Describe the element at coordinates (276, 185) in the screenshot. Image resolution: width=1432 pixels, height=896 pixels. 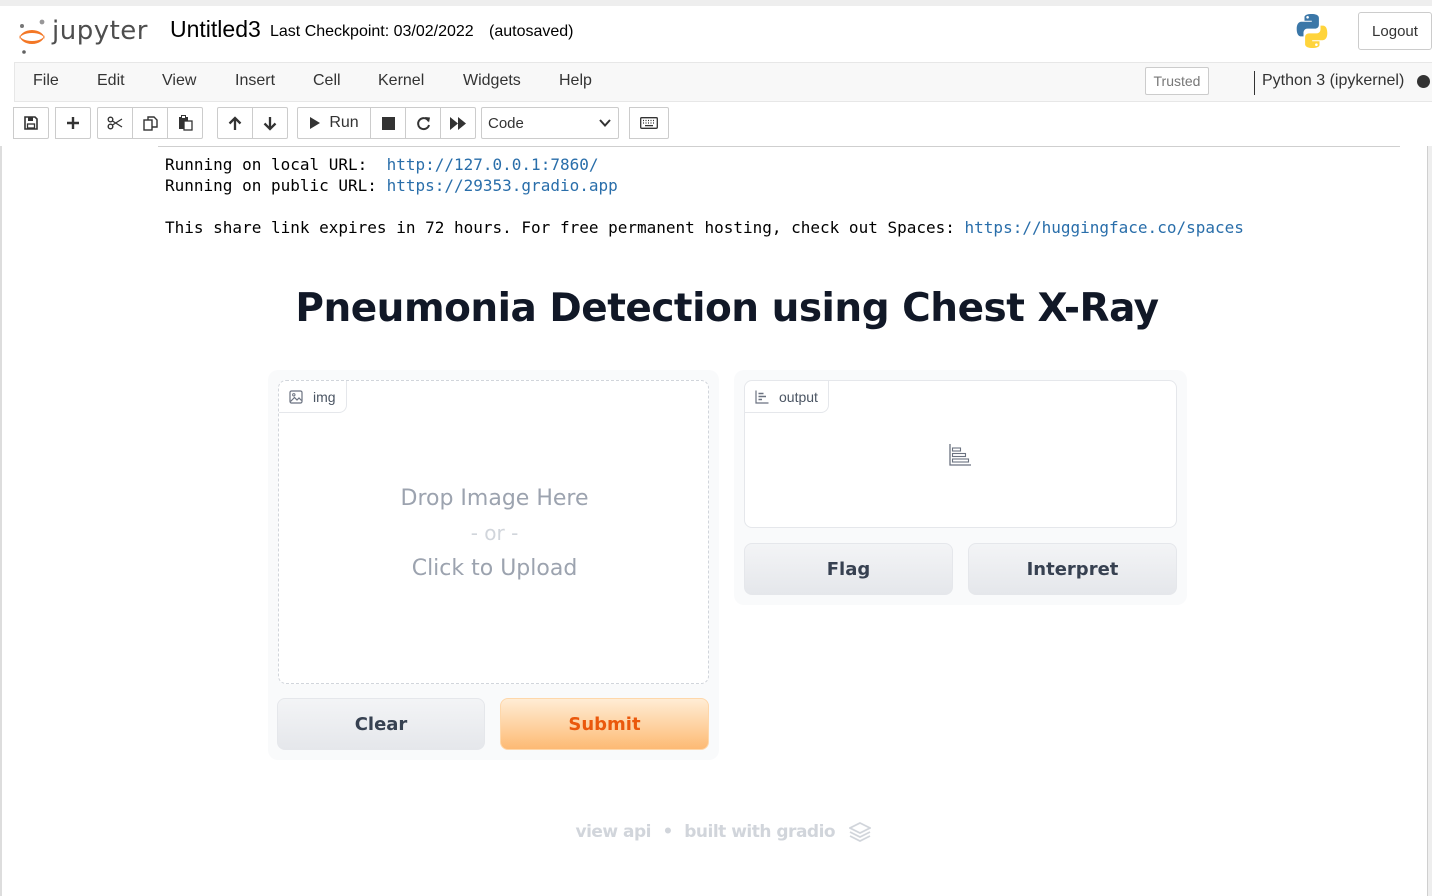
I see `public-url-prefix: Running on public URL:` at that location.